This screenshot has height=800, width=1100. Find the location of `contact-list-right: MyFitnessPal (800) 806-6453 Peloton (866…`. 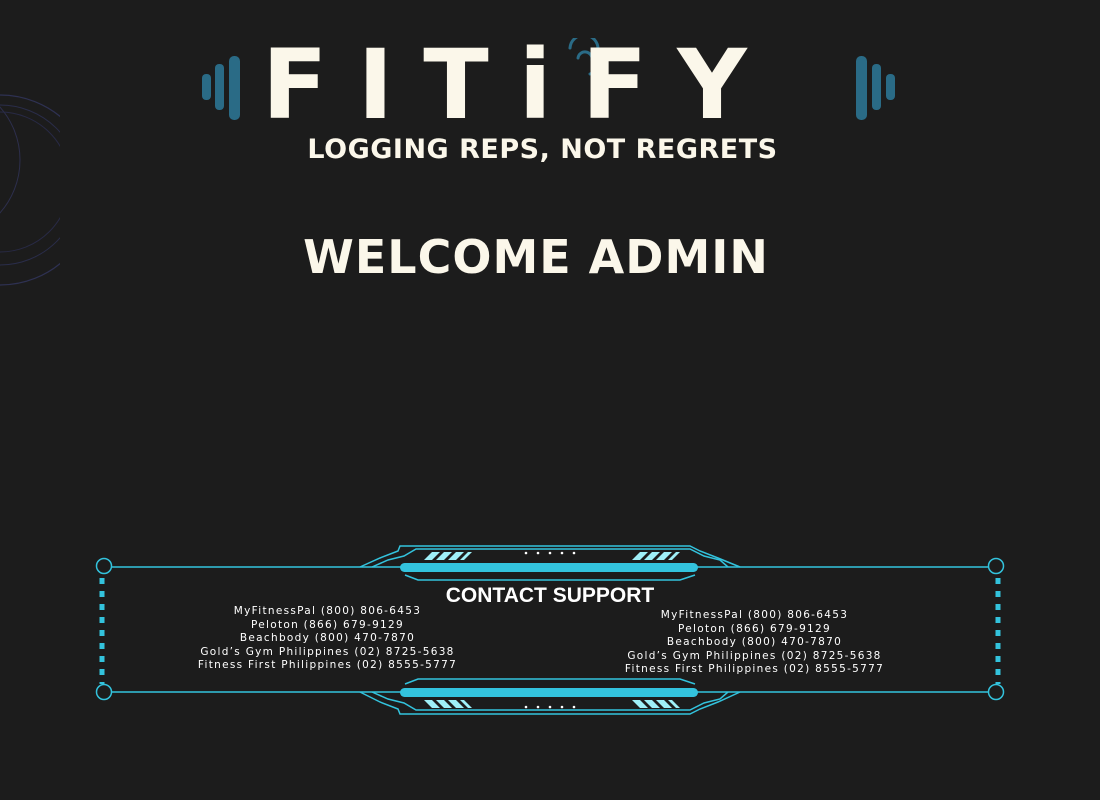

contact-list-right: MyFitnessPal (800) 806-6453 Peloton (866… is located at coordinates (754, 643).